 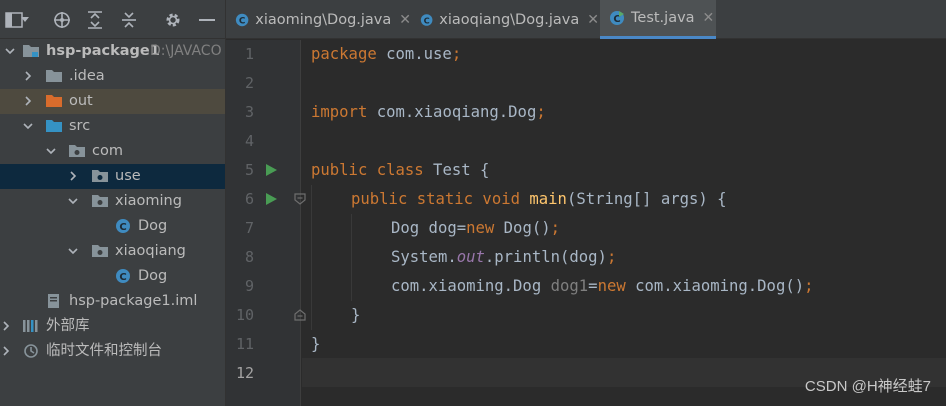 What do you see at coordinates (53, 301) in the screenshot?
I see `module-file-icon` at bounding box center [53, 301].